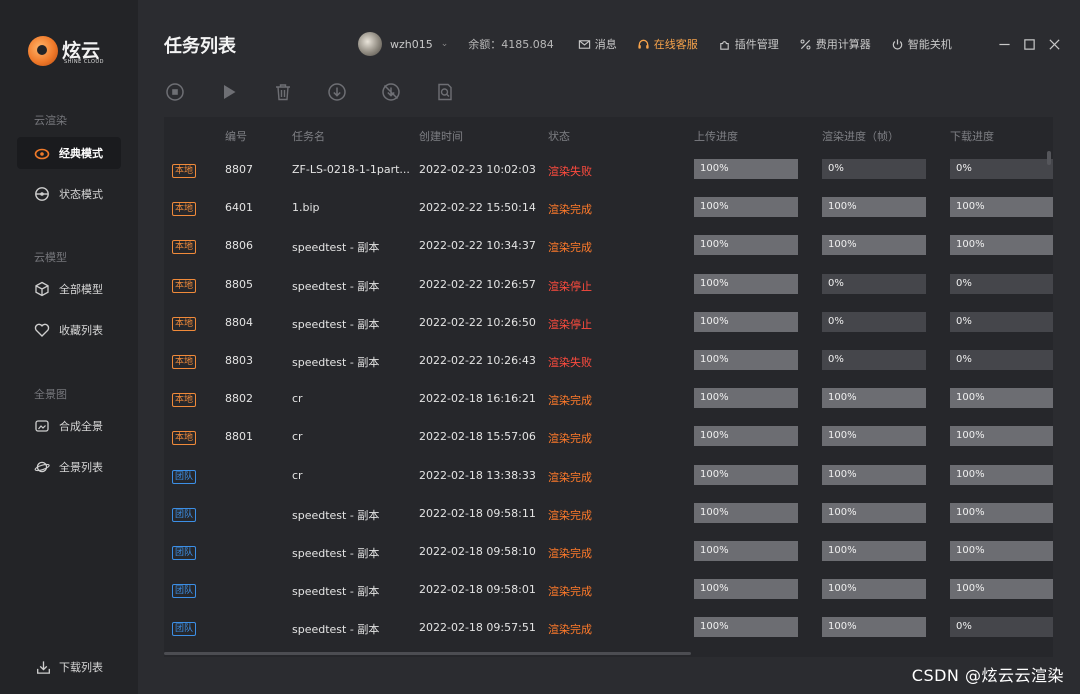 The width and height of the screenshot is (1080, 694). I want to click on trash-icon, so click(283, 92).